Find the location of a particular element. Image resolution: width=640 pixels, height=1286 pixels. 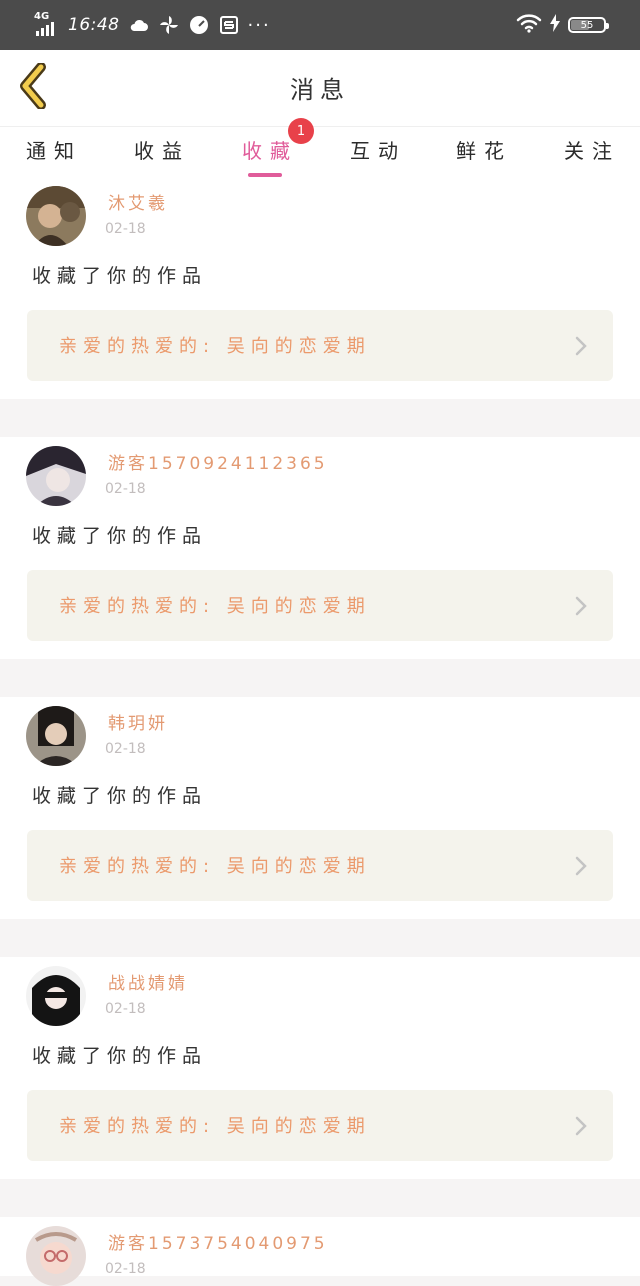

status-bar: 4G 16:48 ··· 55 is located at coordinates (320, 25).